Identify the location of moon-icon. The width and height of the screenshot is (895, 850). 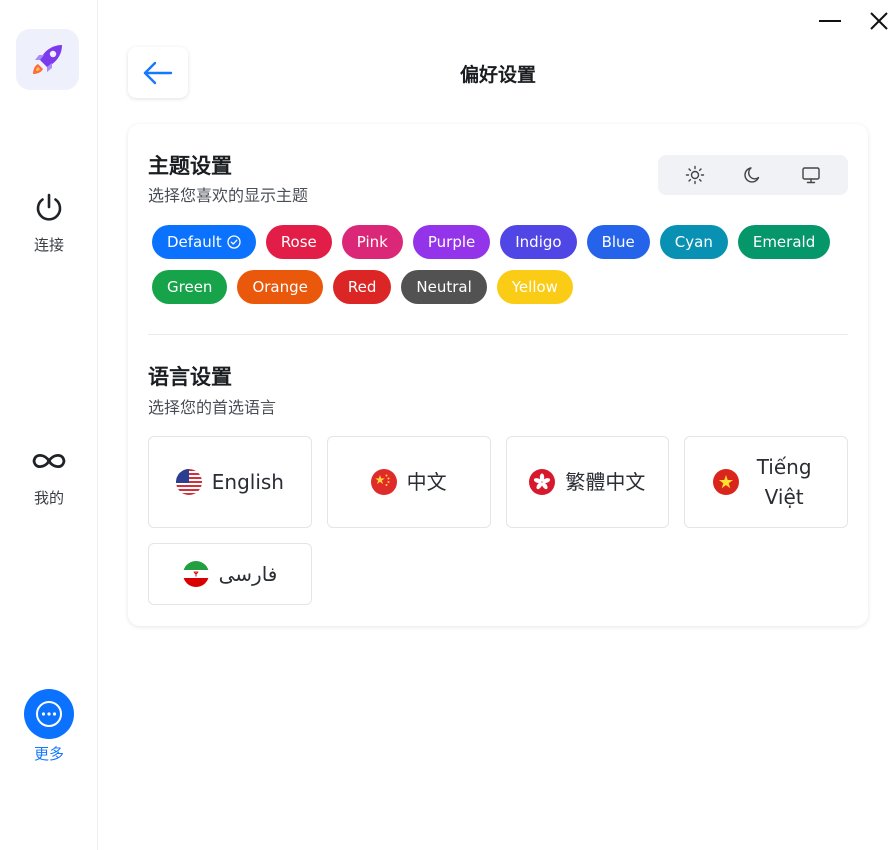
(752, 175).